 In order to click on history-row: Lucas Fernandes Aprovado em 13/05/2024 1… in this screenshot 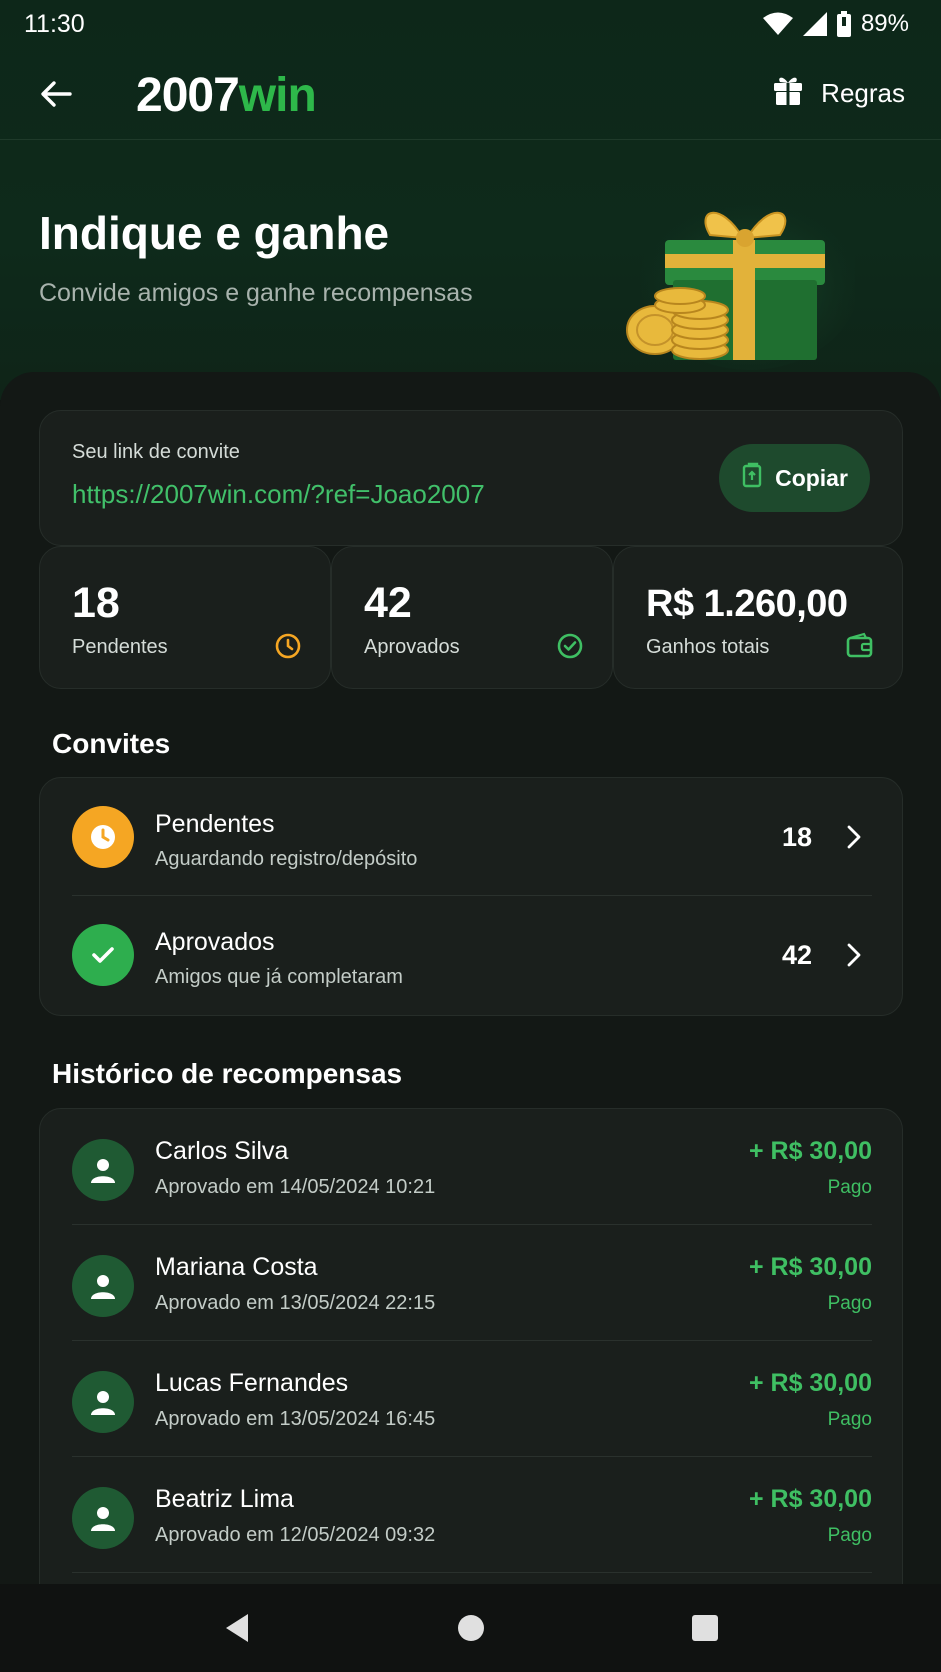, I will do `click(472, 1399)`.